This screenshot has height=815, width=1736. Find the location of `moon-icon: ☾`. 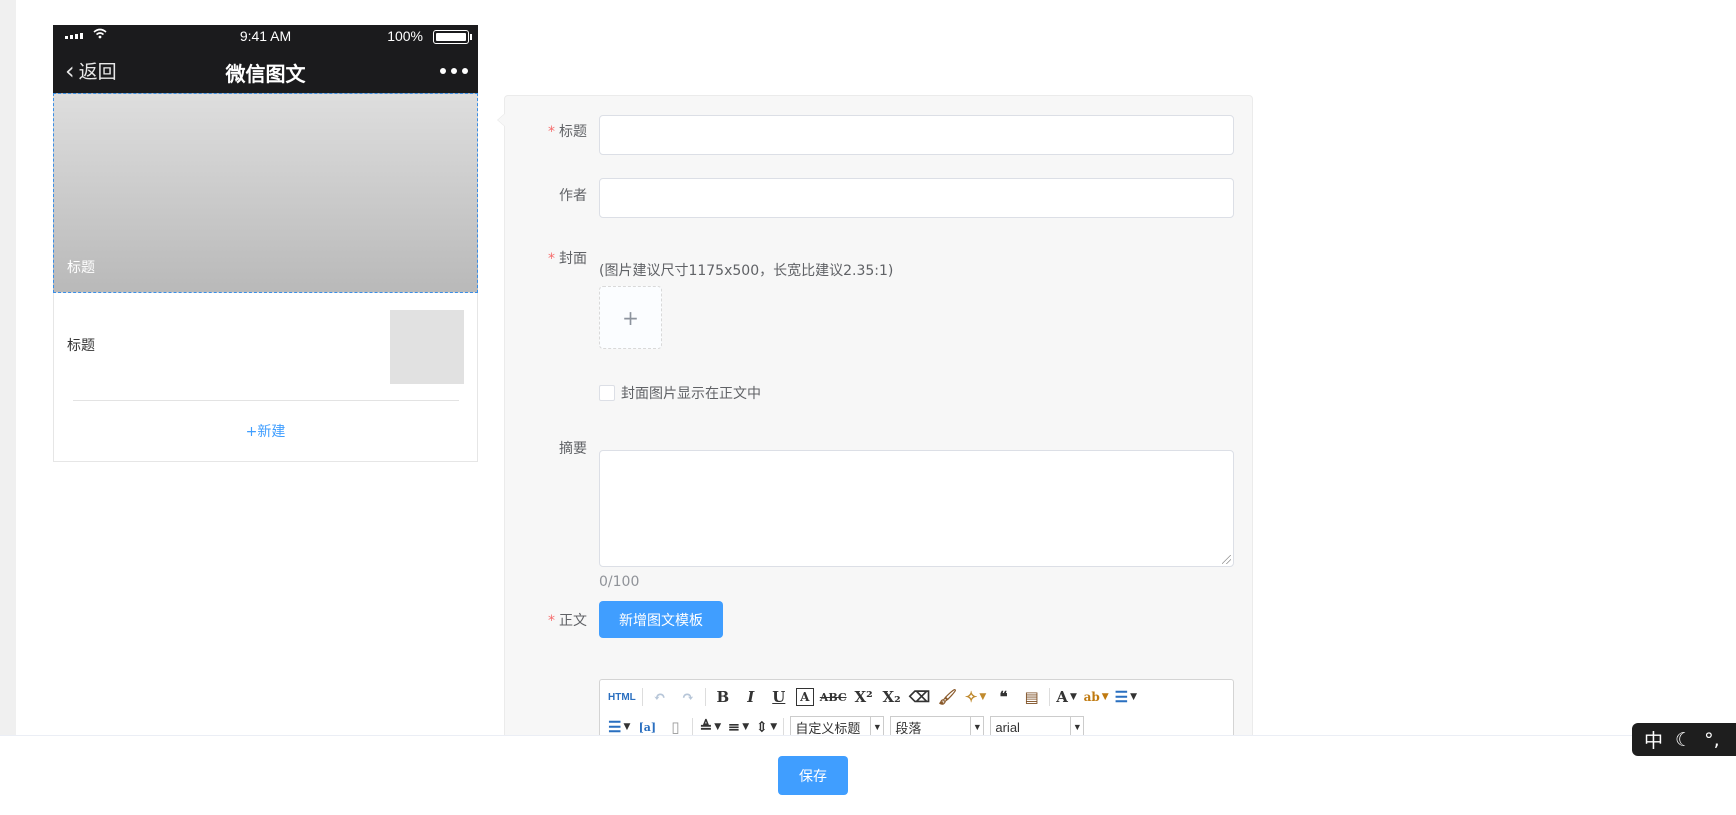

moon-icon: ☾ is located at coordinates (1683, 740).